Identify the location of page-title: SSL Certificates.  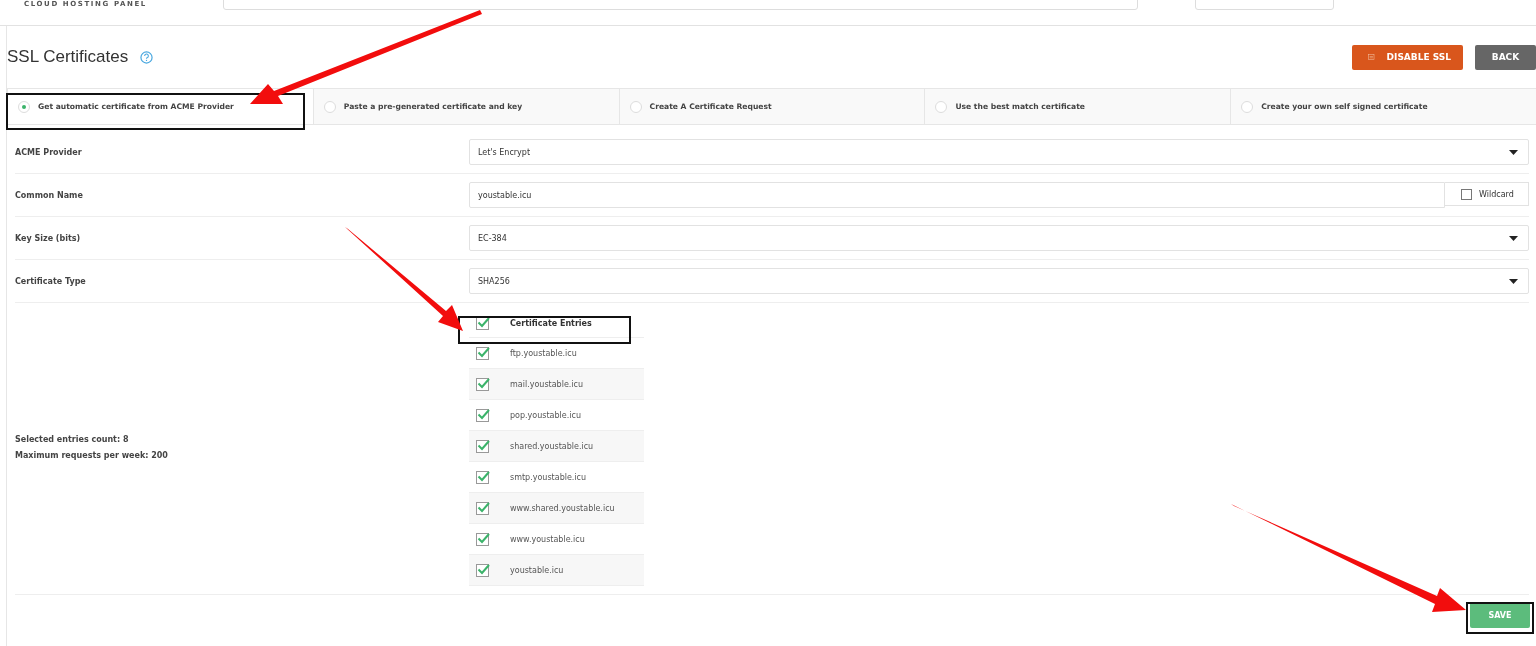
(68, 57).